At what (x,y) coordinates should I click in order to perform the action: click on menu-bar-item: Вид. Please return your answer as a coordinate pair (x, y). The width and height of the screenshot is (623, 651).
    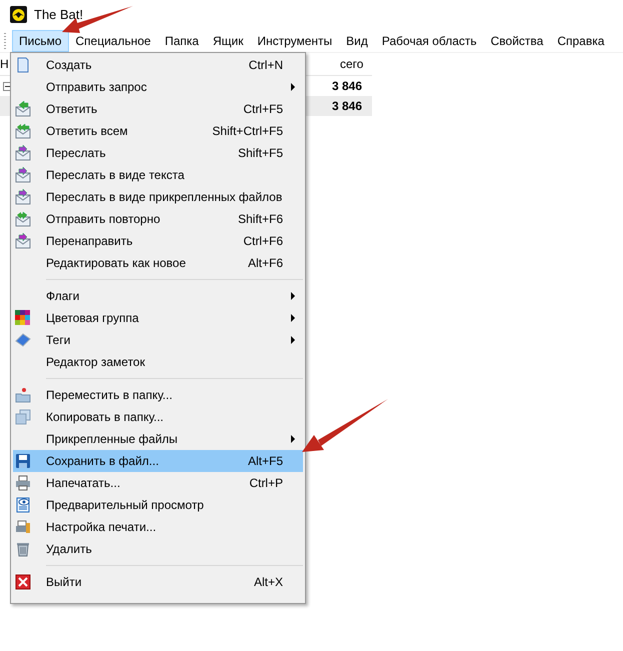
    Looking at the image, I should click on (357, 41).